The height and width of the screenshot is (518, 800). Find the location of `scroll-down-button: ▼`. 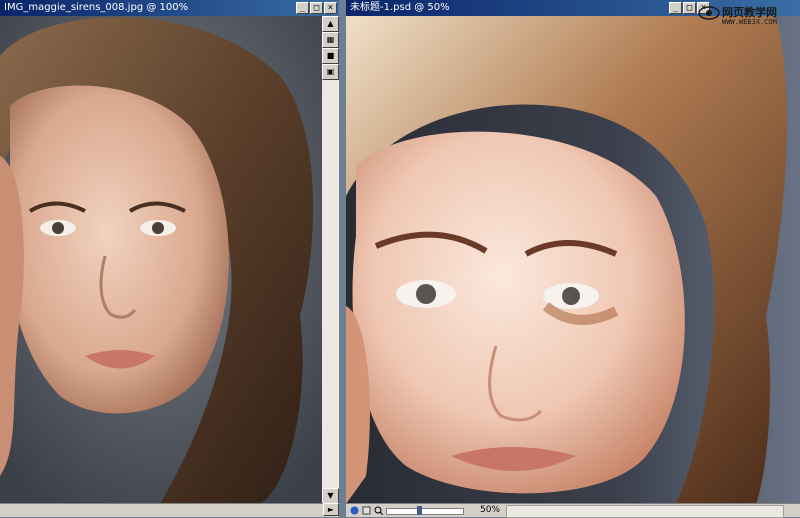

scroll-down-button: ▼ is located at coordinates (330, 496).